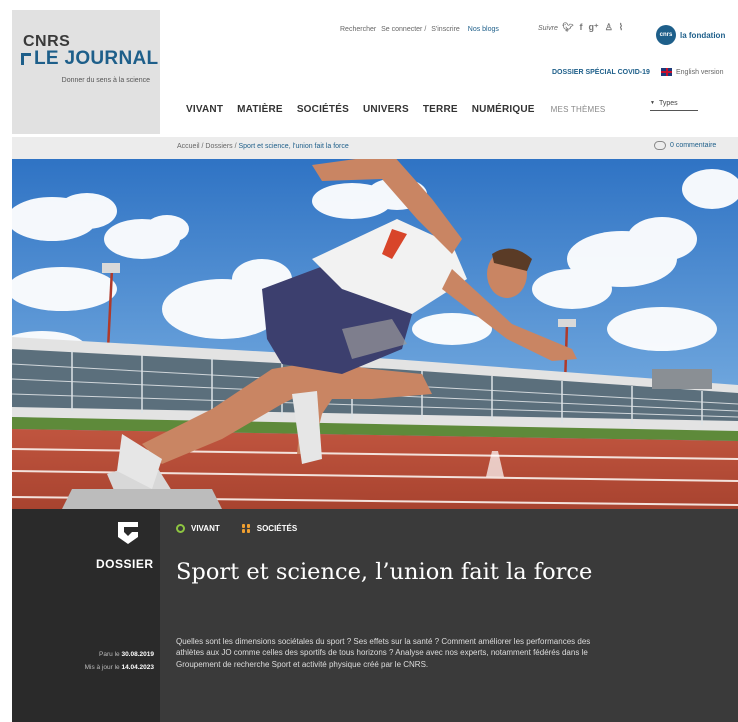  Describe the element at coordinates (236, 528) in the screenshot. I see `article-tags: VIVANT SOCIÉTÉS` at that location.